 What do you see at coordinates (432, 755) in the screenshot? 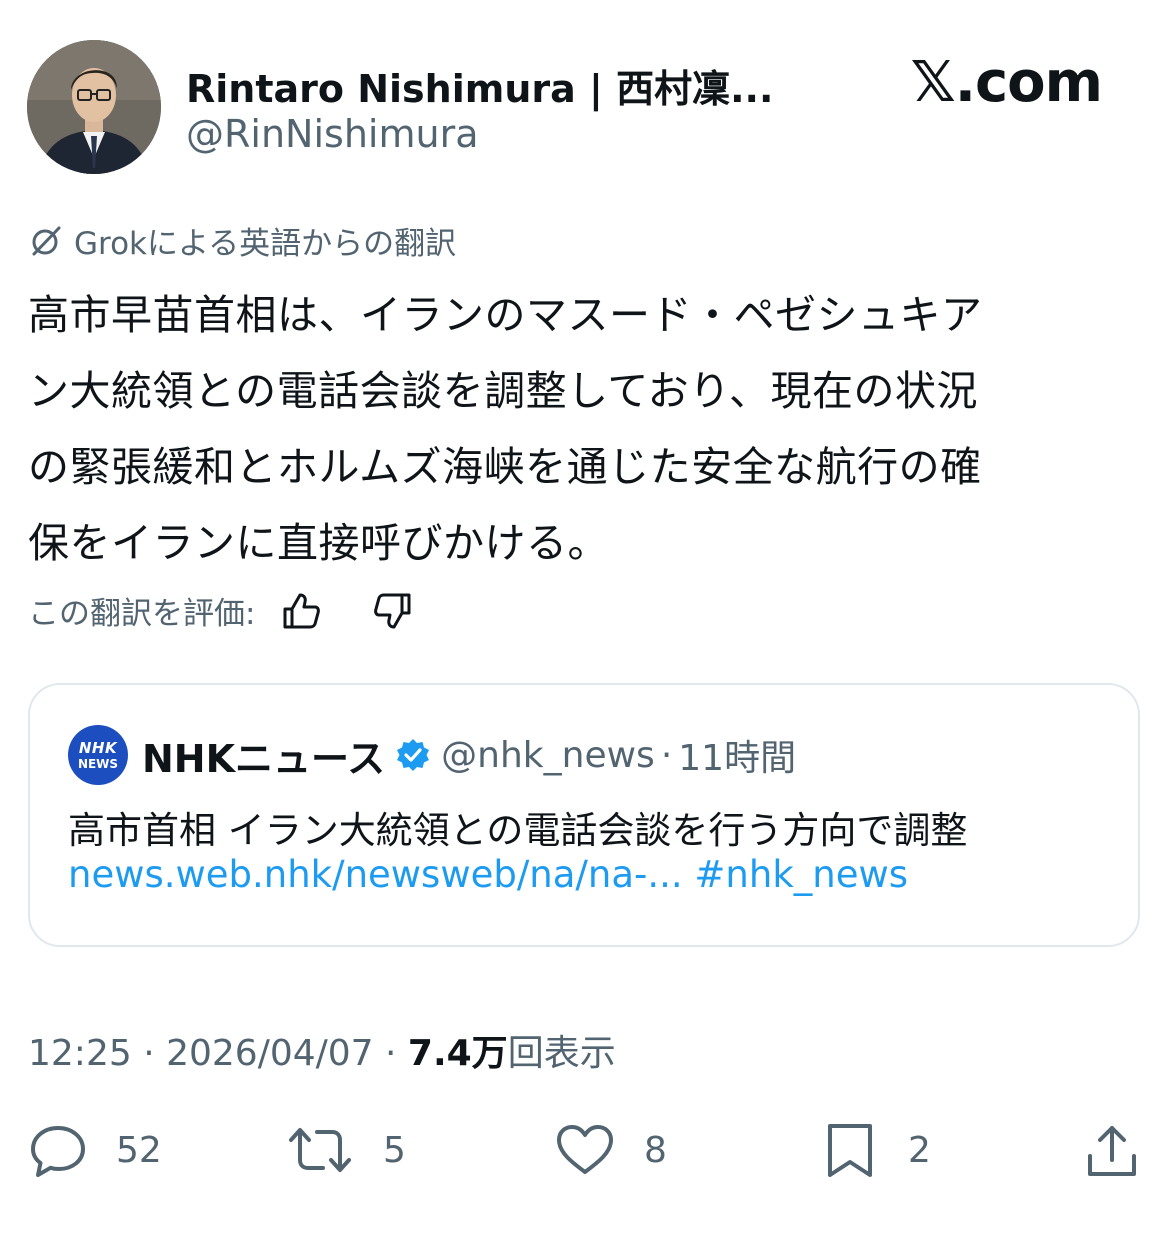
I see `quoted-post-header: NHK NEWS NHKニュース @nhk_news · 11時間` at bounding box center [432, 755].